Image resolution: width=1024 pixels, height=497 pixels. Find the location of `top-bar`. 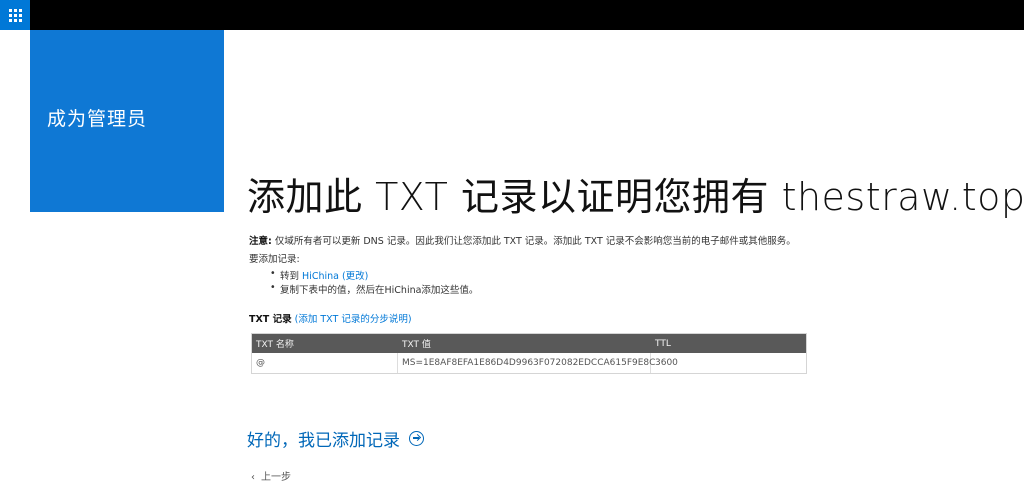

top-bar is located at coordinates (512, 15).